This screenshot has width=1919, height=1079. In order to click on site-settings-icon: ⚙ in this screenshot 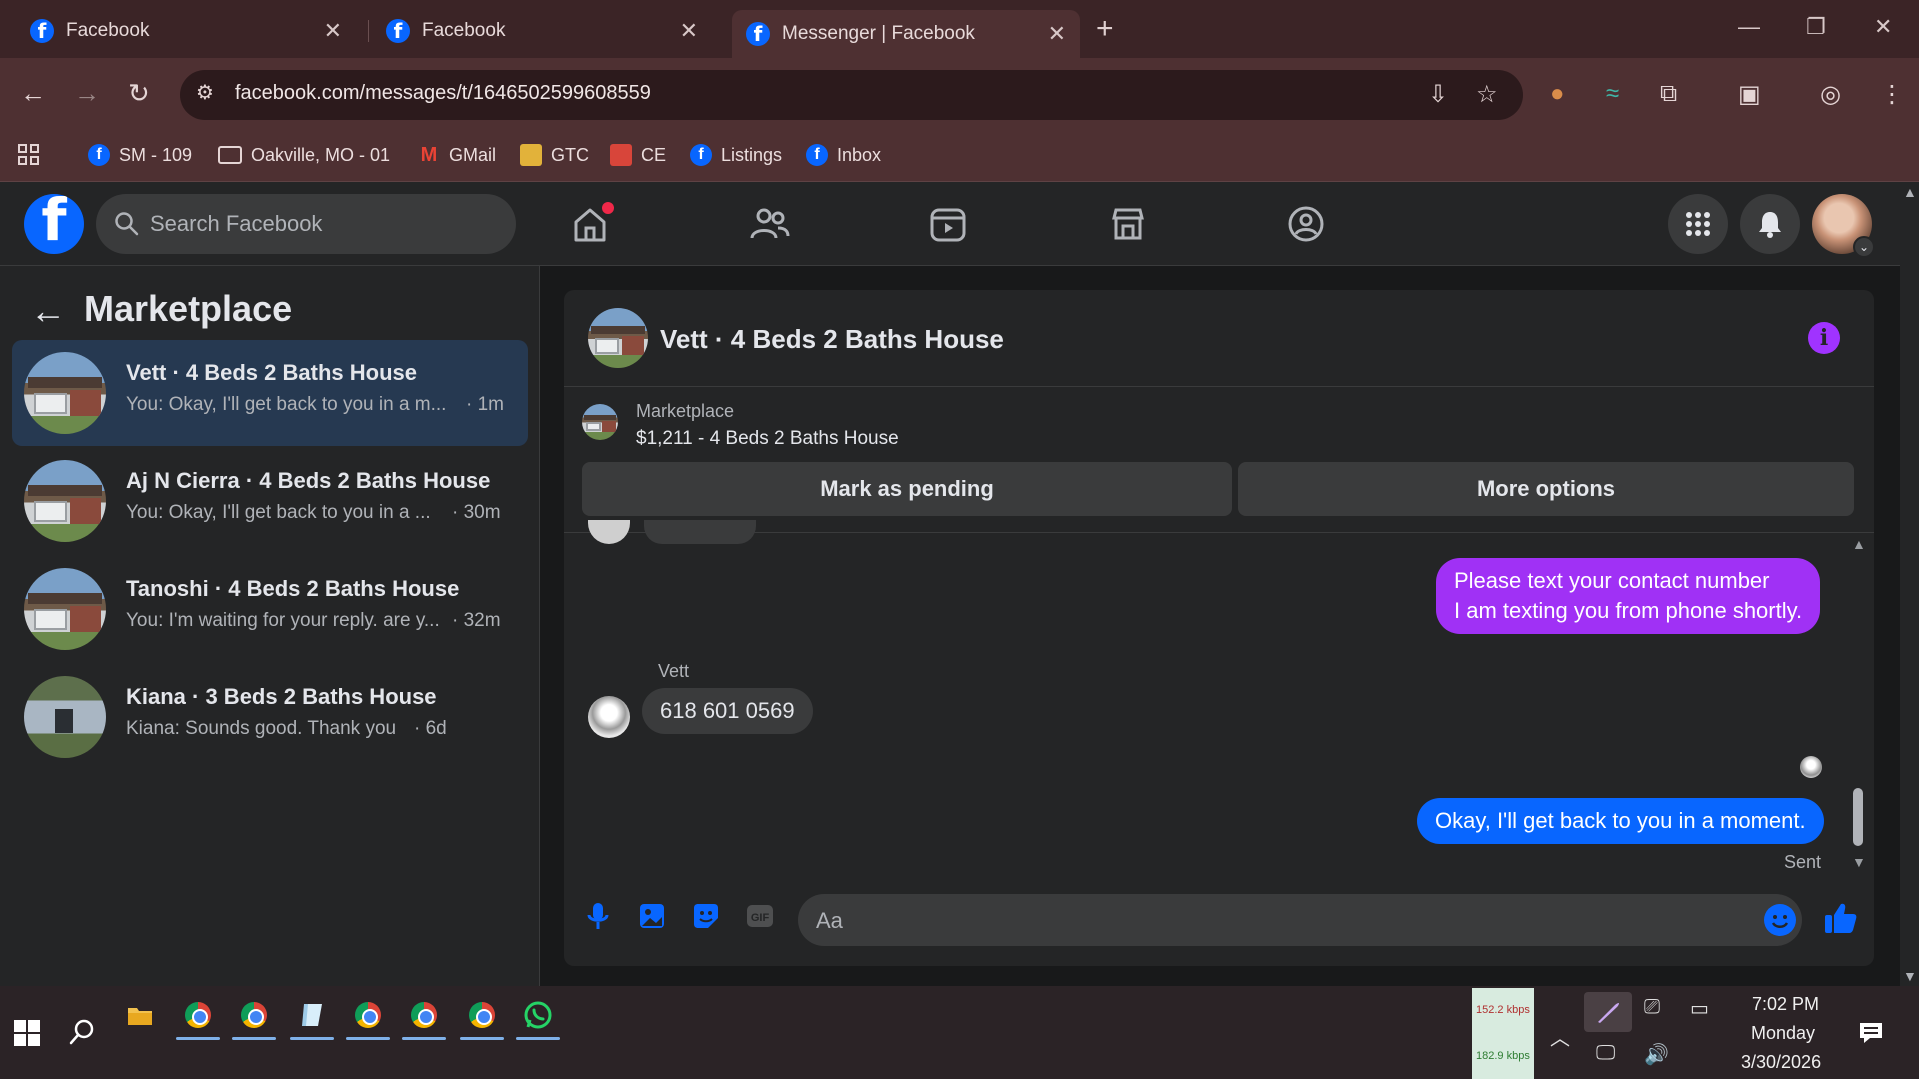, I will do `click(205, 92)`.